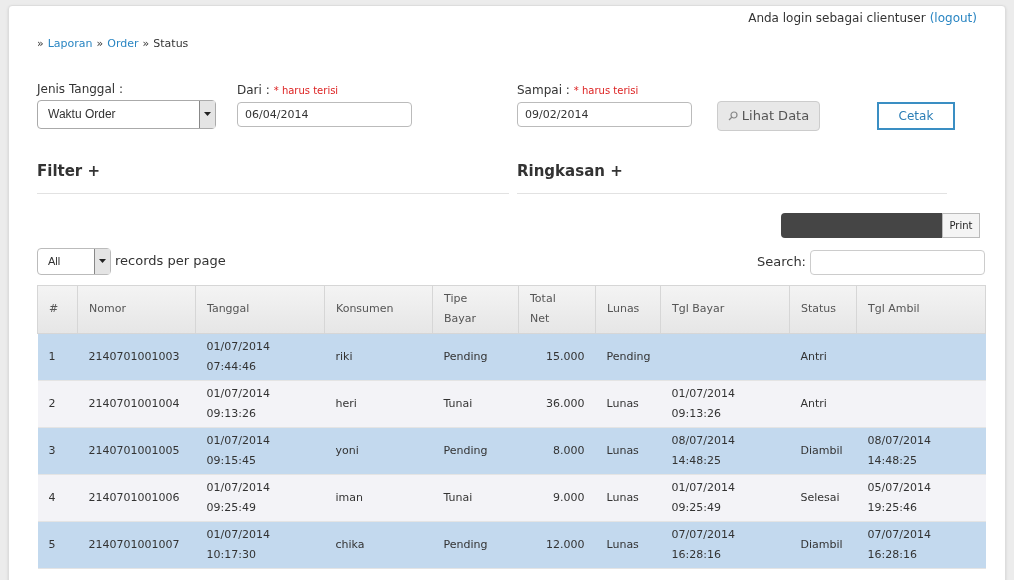 This screenshot has width=1014, height=580. I want to click on breadcrumb-current: Status, so click(171, 44).